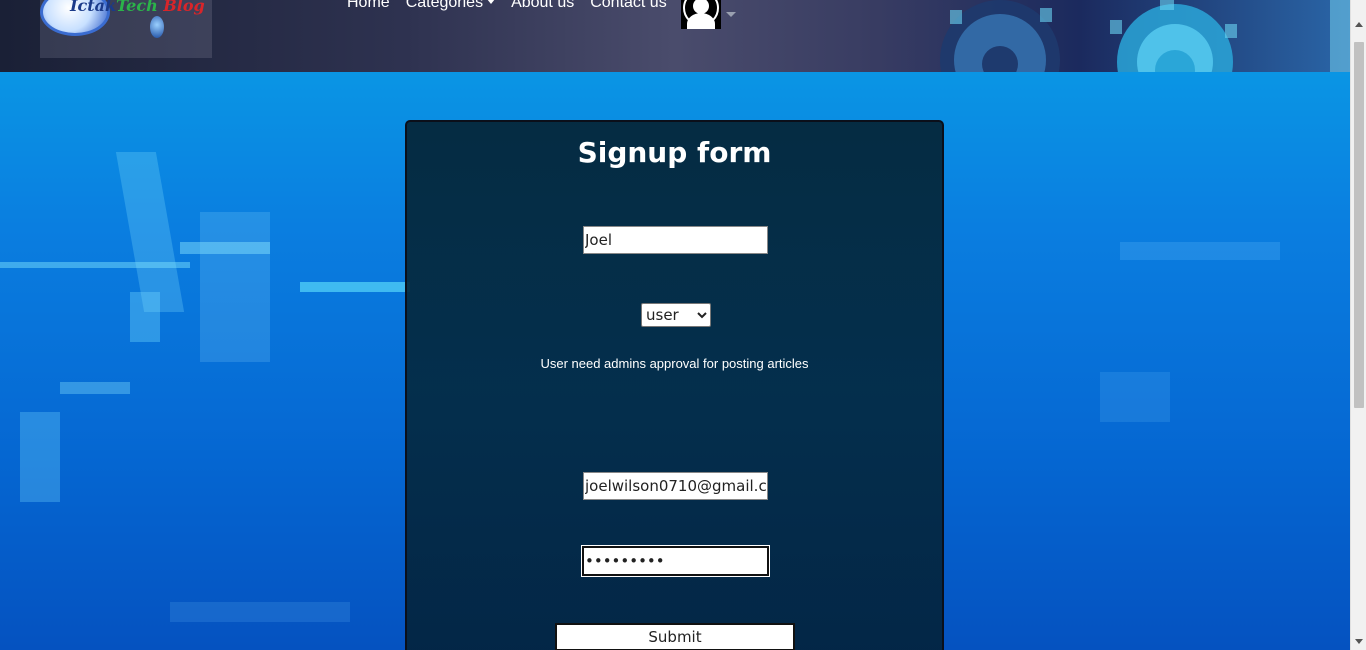  Describe the element at coordinates (491, 2) in the screenshot. I see `chevron-down-icon` at that location.